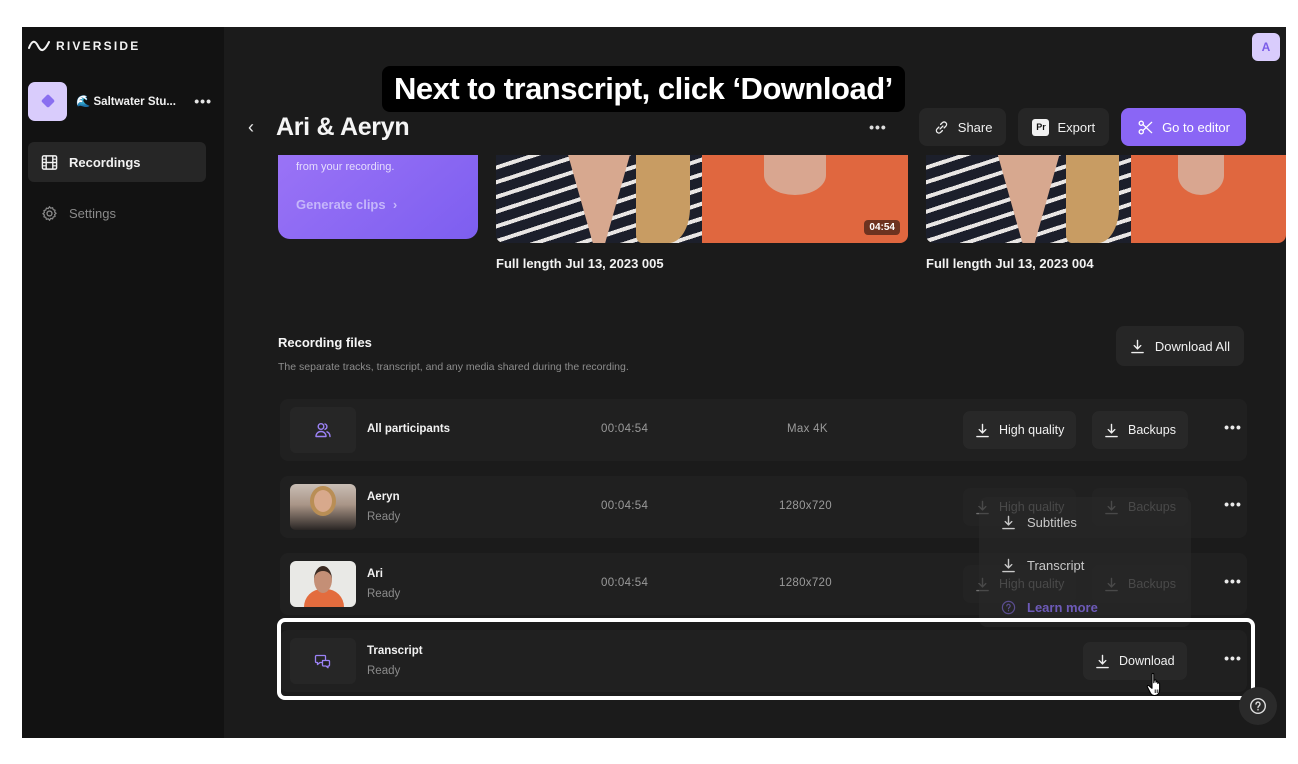 Image resolution: width=1298 pixels, height=764 pixels. I want to click on transcript-icon-box, so click(323, 661).